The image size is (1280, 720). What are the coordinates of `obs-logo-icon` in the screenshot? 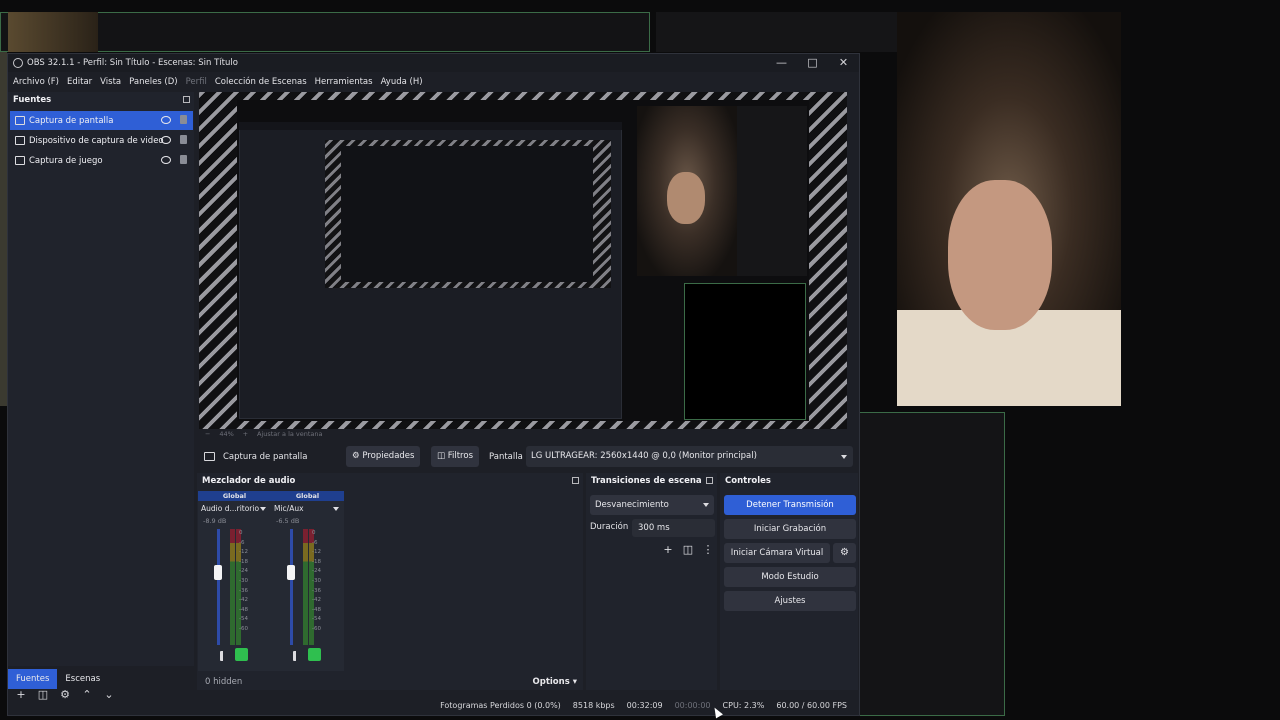 It's located at (18, 63).